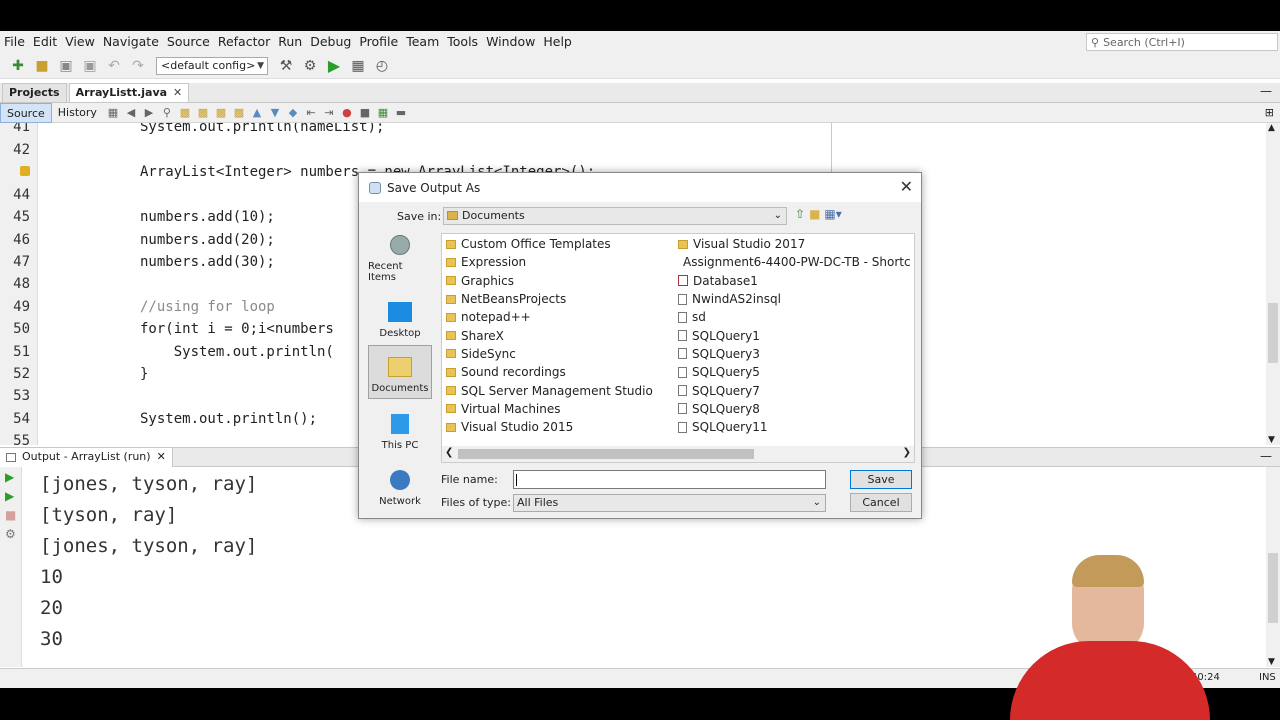 Image resolution: width=1280 pixels, height=720 pixels. I want to click on file-name-input, so click(669, 479).